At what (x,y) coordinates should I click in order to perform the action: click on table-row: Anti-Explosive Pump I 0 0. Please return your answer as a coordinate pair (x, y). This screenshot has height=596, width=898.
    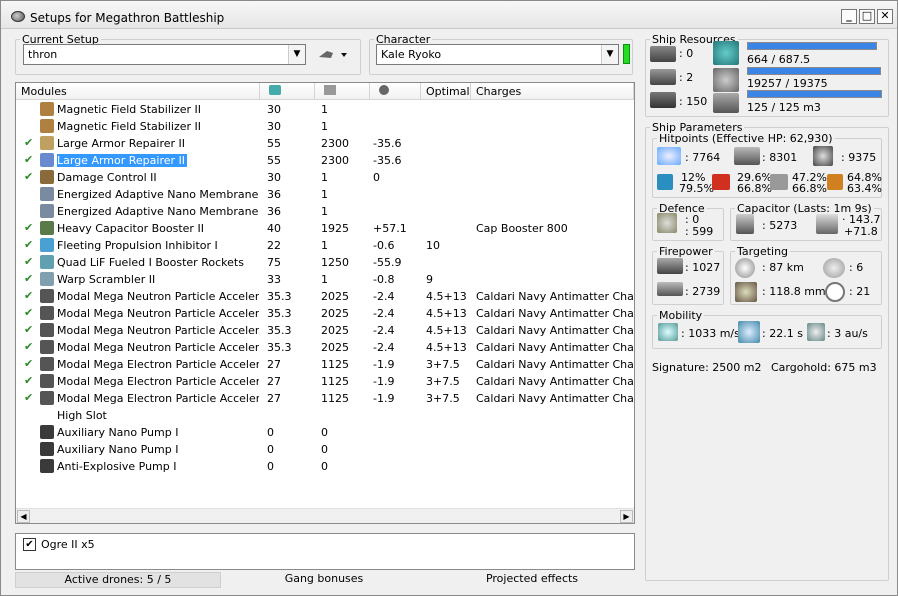
    Looking at the image, I should click on (325, 466).